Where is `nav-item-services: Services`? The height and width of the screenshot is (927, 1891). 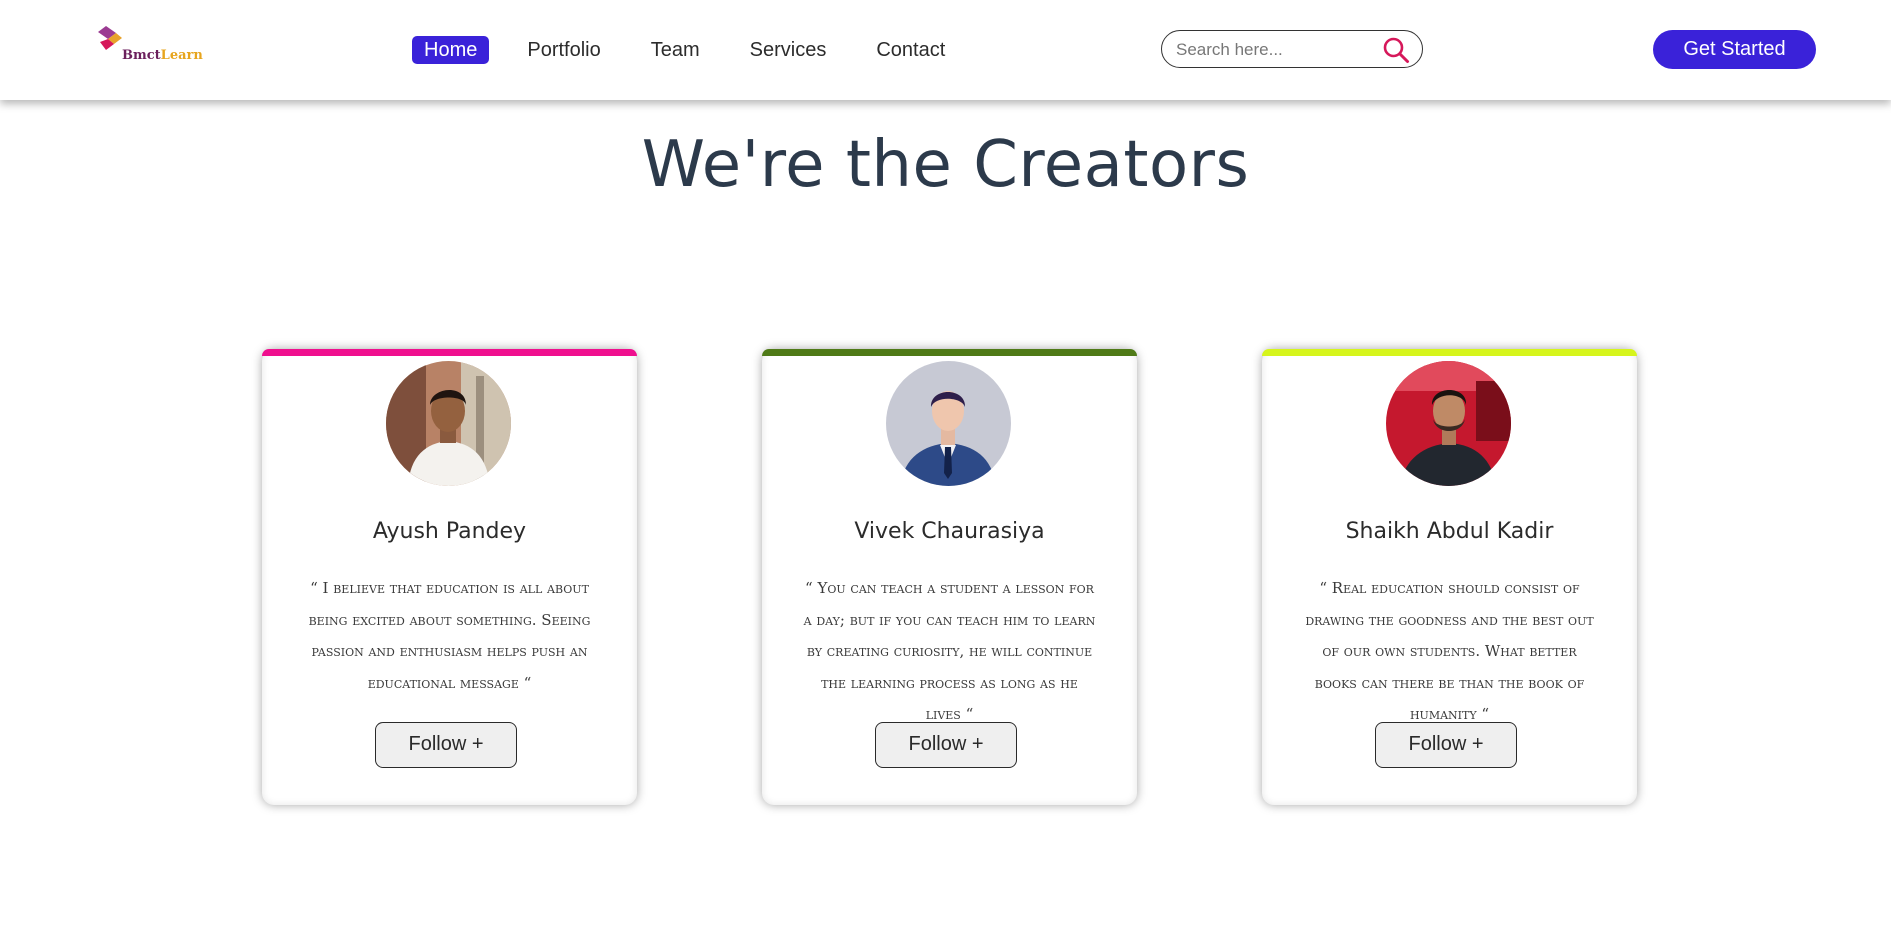 nav-item-services: Services is located at coordinates (788, 50).